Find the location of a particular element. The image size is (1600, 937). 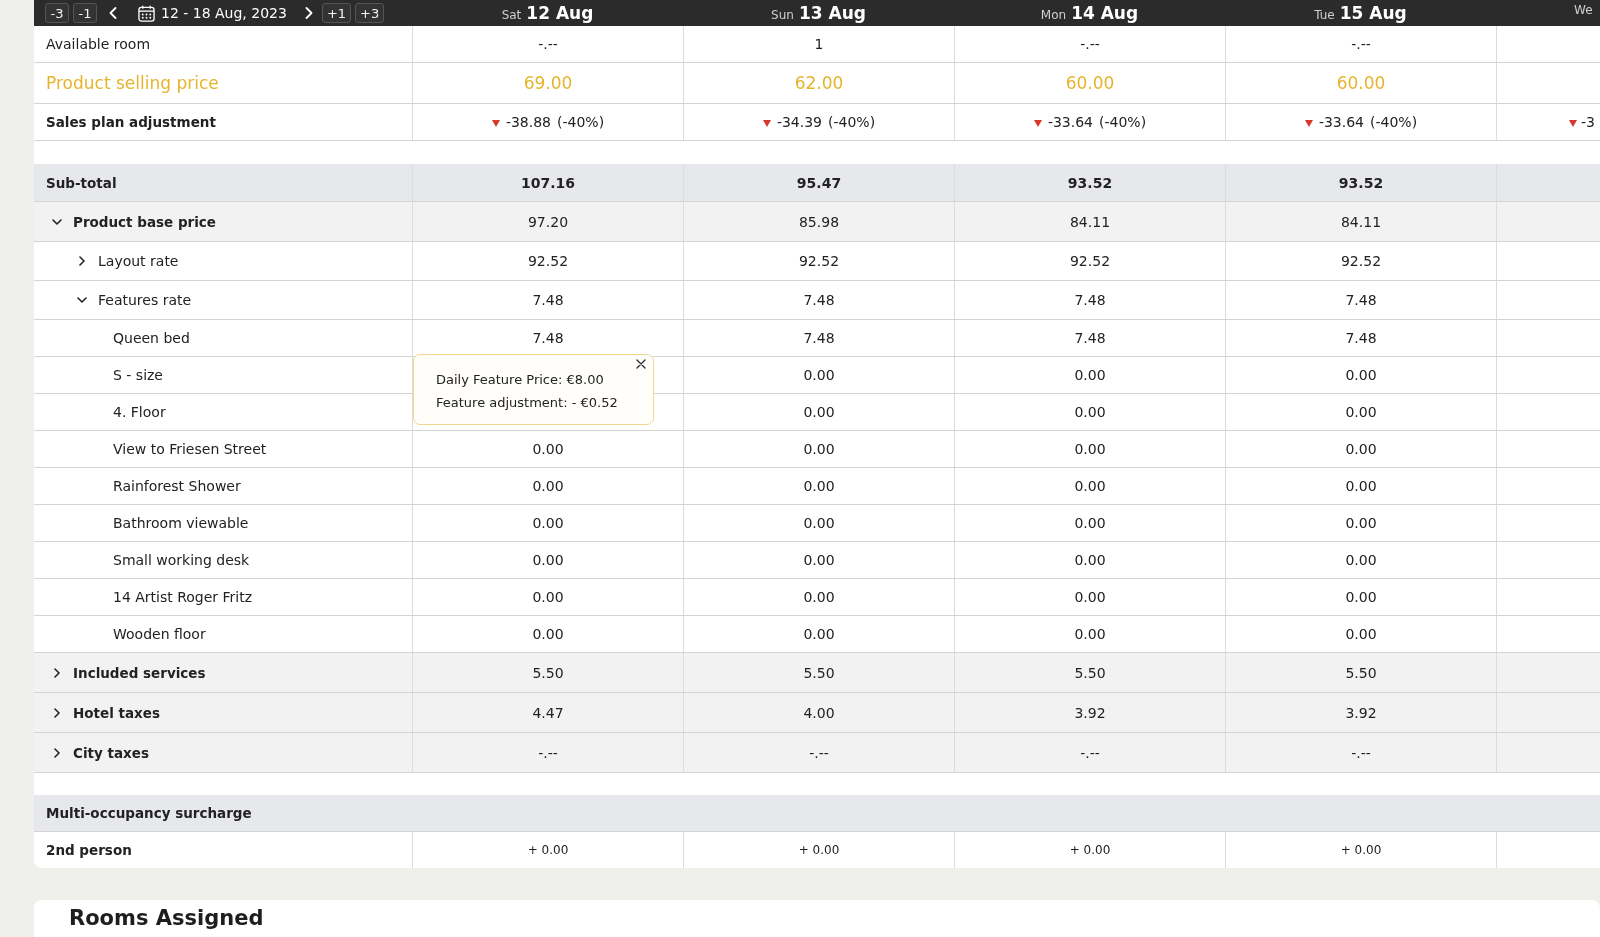

total-value: 107.16 is located at coordinates (548, 182).